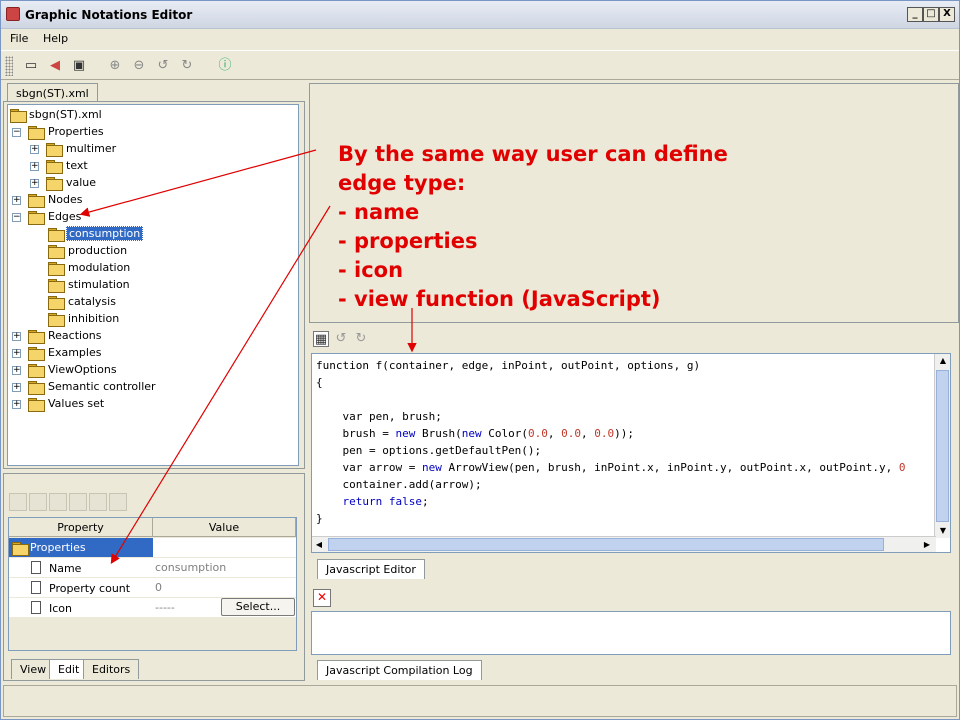 This screenshot has height=720, width=960. I want to click on code-line: ));, so click(624, 433).